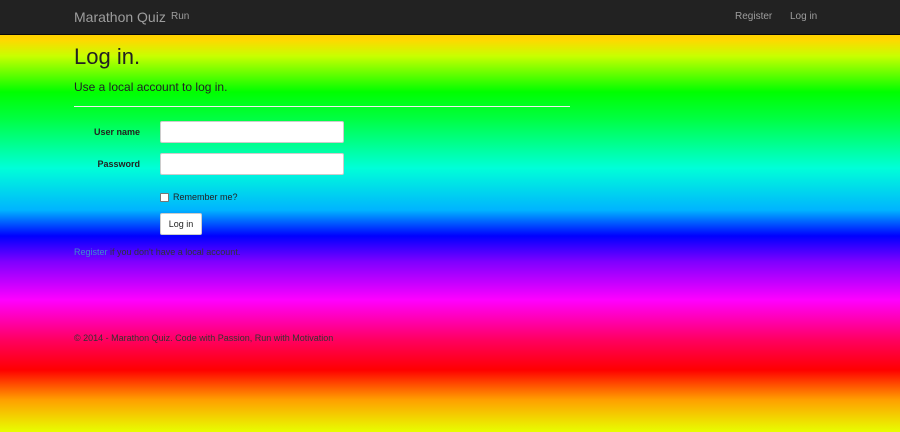 The width and height of the screenshot is (900, 432). I want to click on divider, so click(322, 106).